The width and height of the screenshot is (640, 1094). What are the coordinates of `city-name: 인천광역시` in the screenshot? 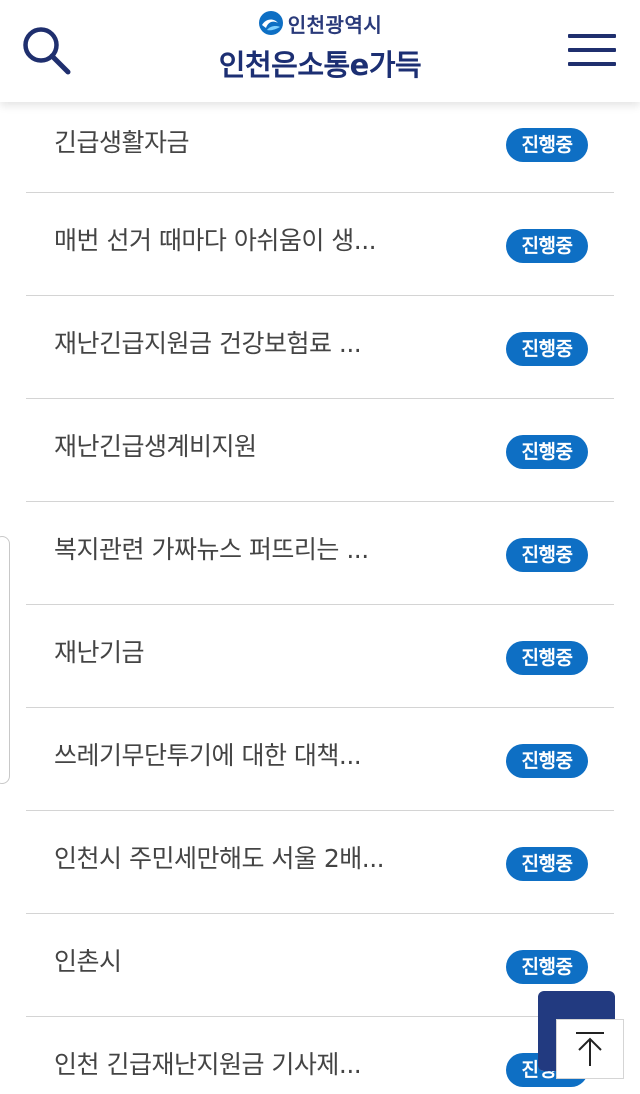 It's located at (335, 24).